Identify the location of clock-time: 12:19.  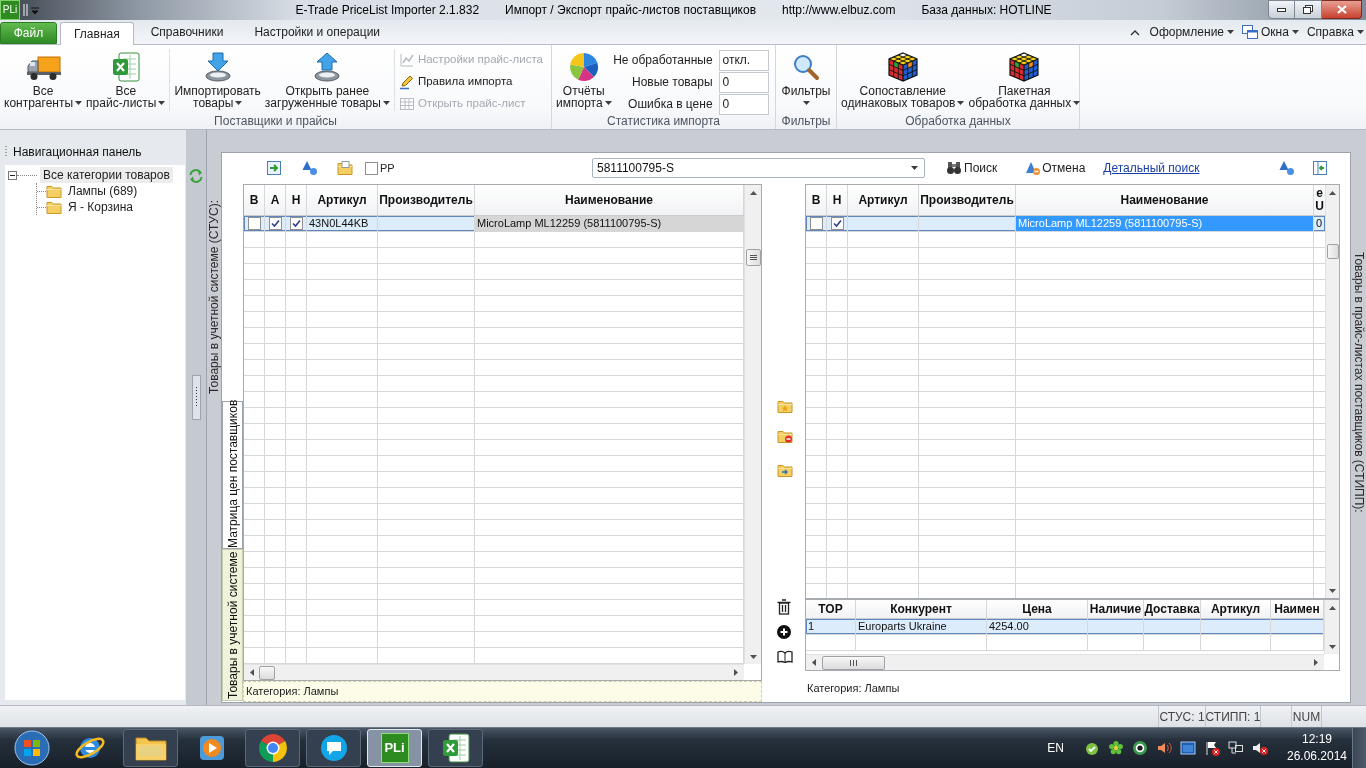
(1317, 739).